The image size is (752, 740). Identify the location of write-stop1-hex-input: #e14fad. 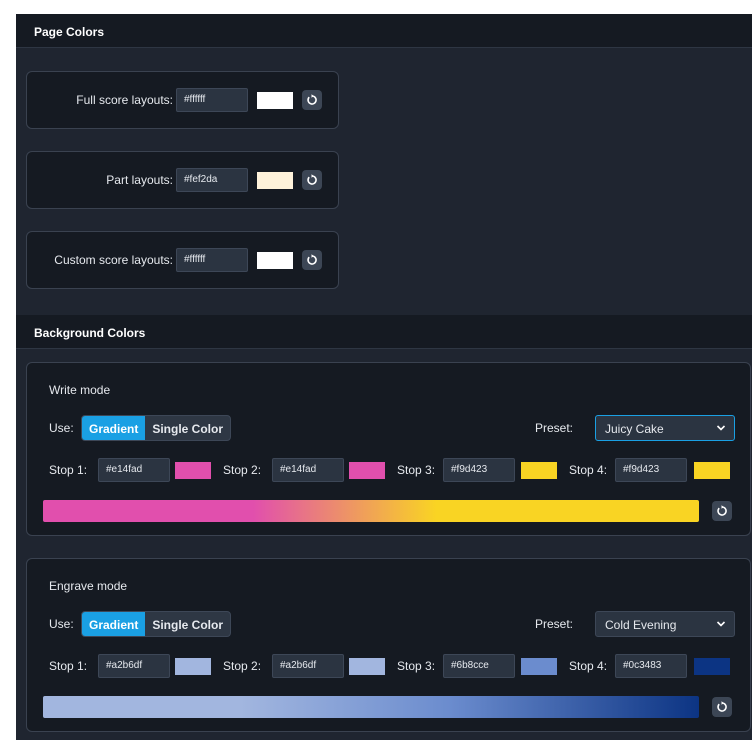
(134, 470).